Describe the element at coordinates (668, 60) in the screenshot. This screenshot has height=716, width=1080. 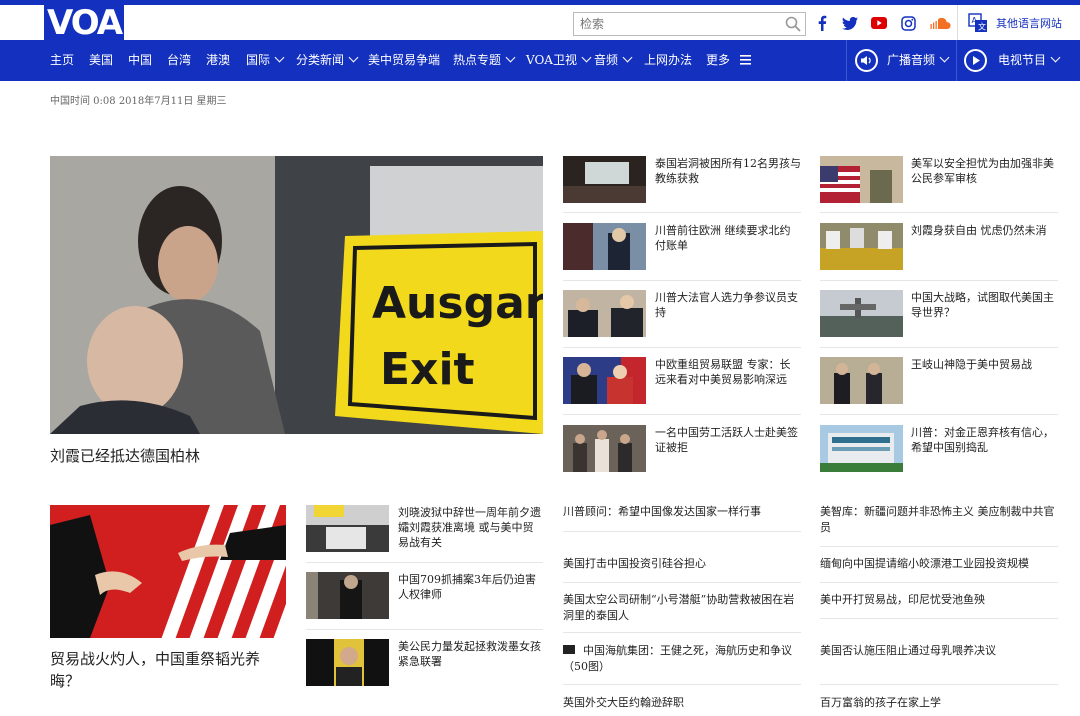
I see `nav-item-access: 上网办法` at that location.